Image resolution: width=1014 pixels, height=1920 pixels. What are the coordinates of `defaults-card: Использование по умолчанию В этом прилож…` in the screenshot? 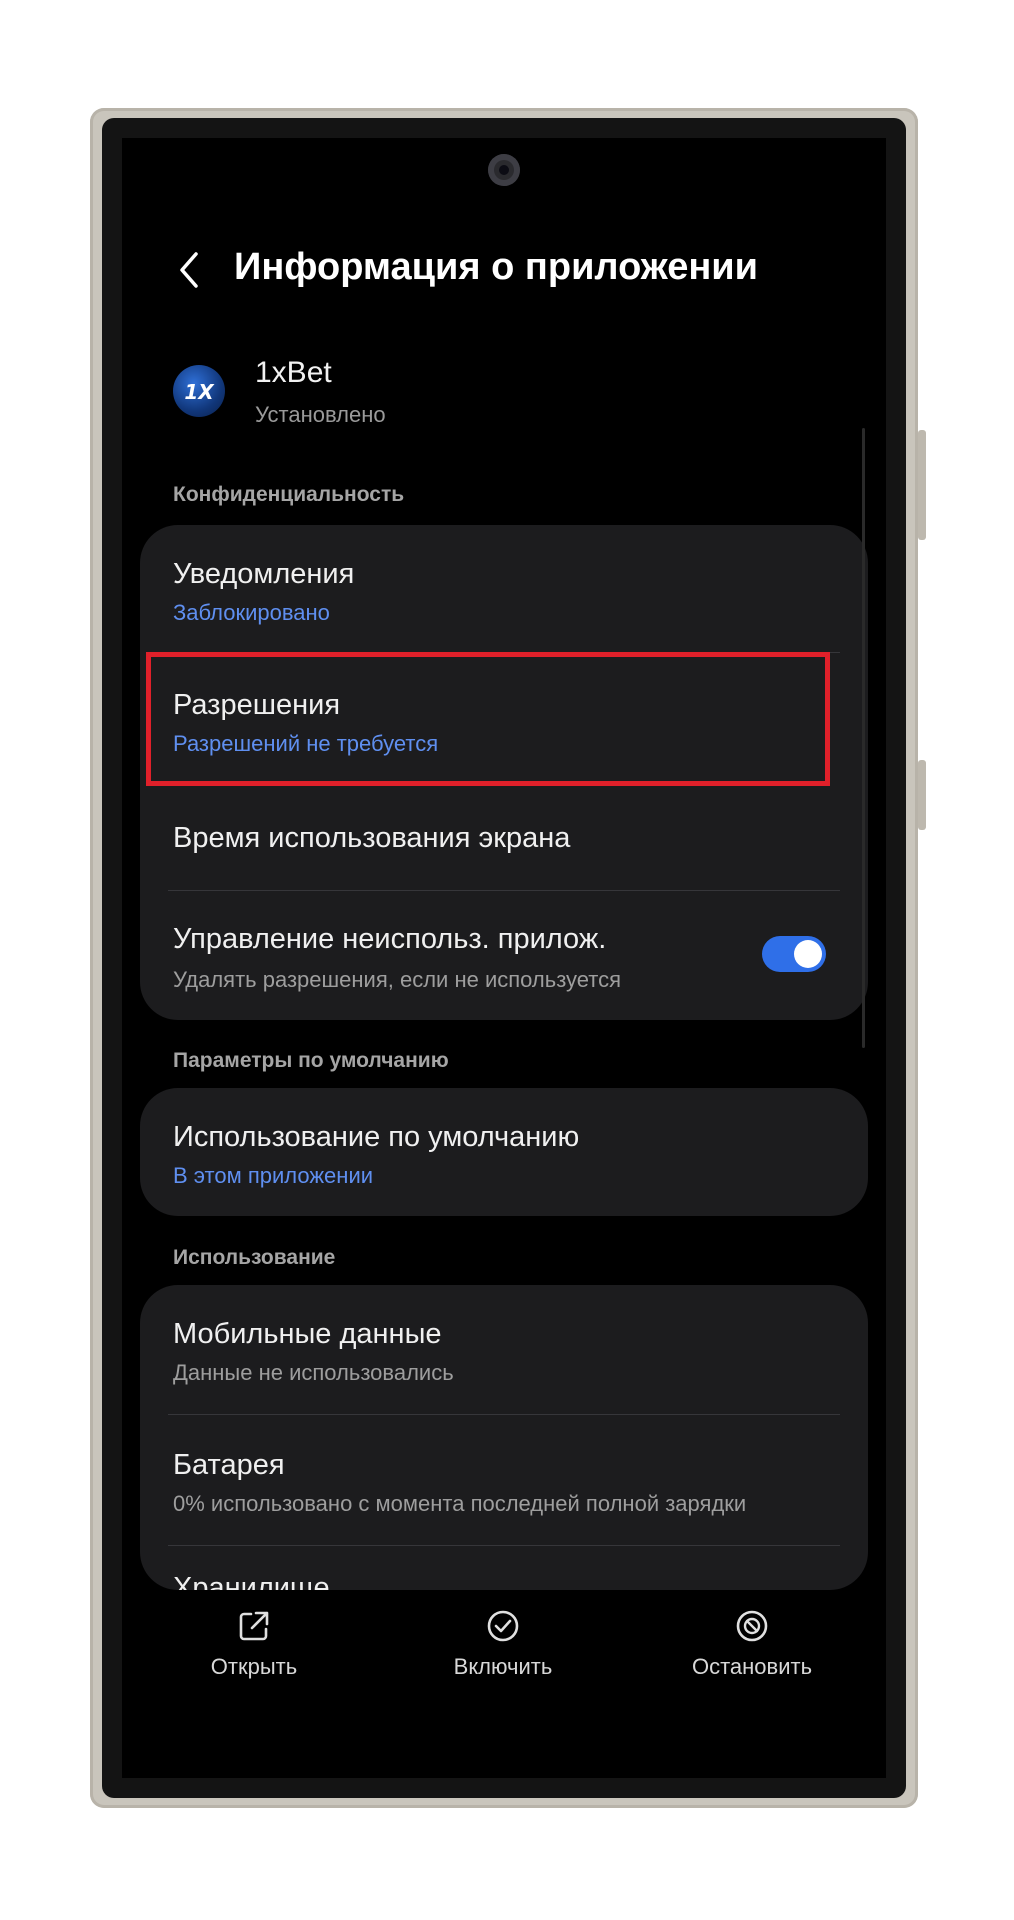 It's located at (504, 1152).